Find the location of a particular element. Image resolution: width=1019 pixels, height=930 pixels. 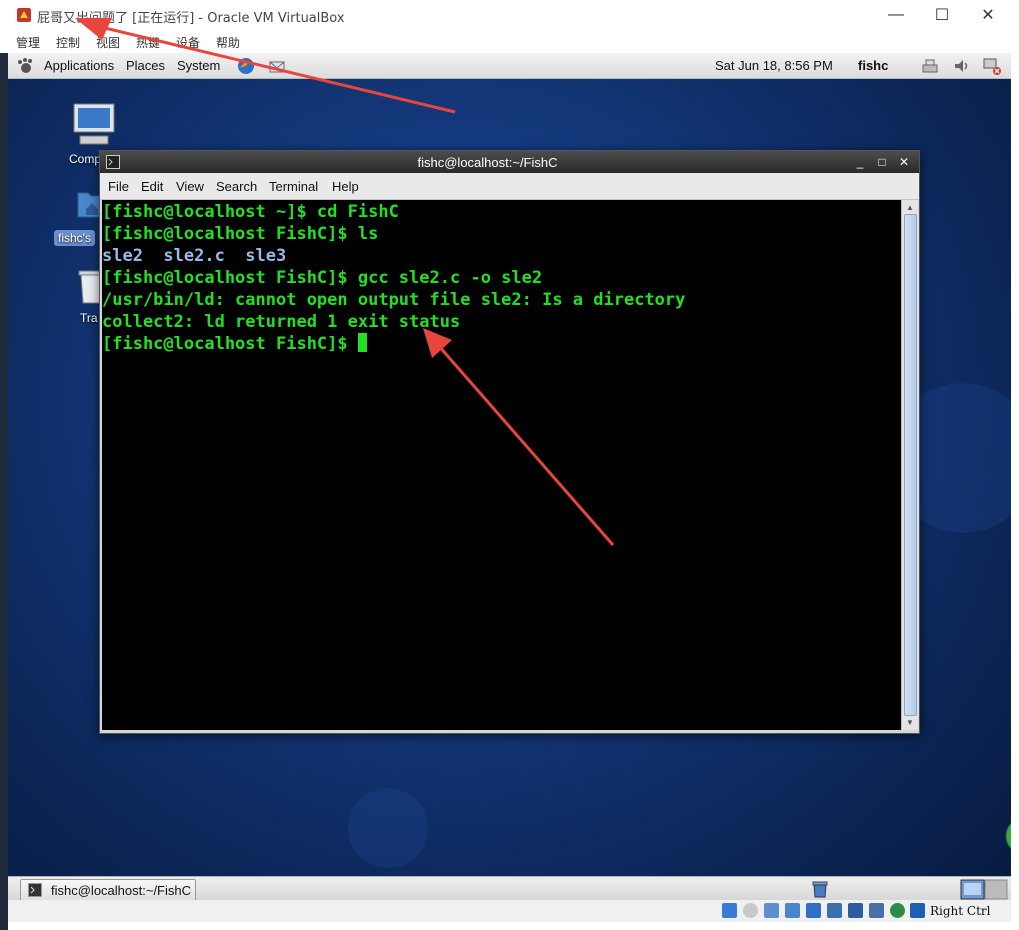

terminal-menu-view: View is located at coordinates (190, 186).